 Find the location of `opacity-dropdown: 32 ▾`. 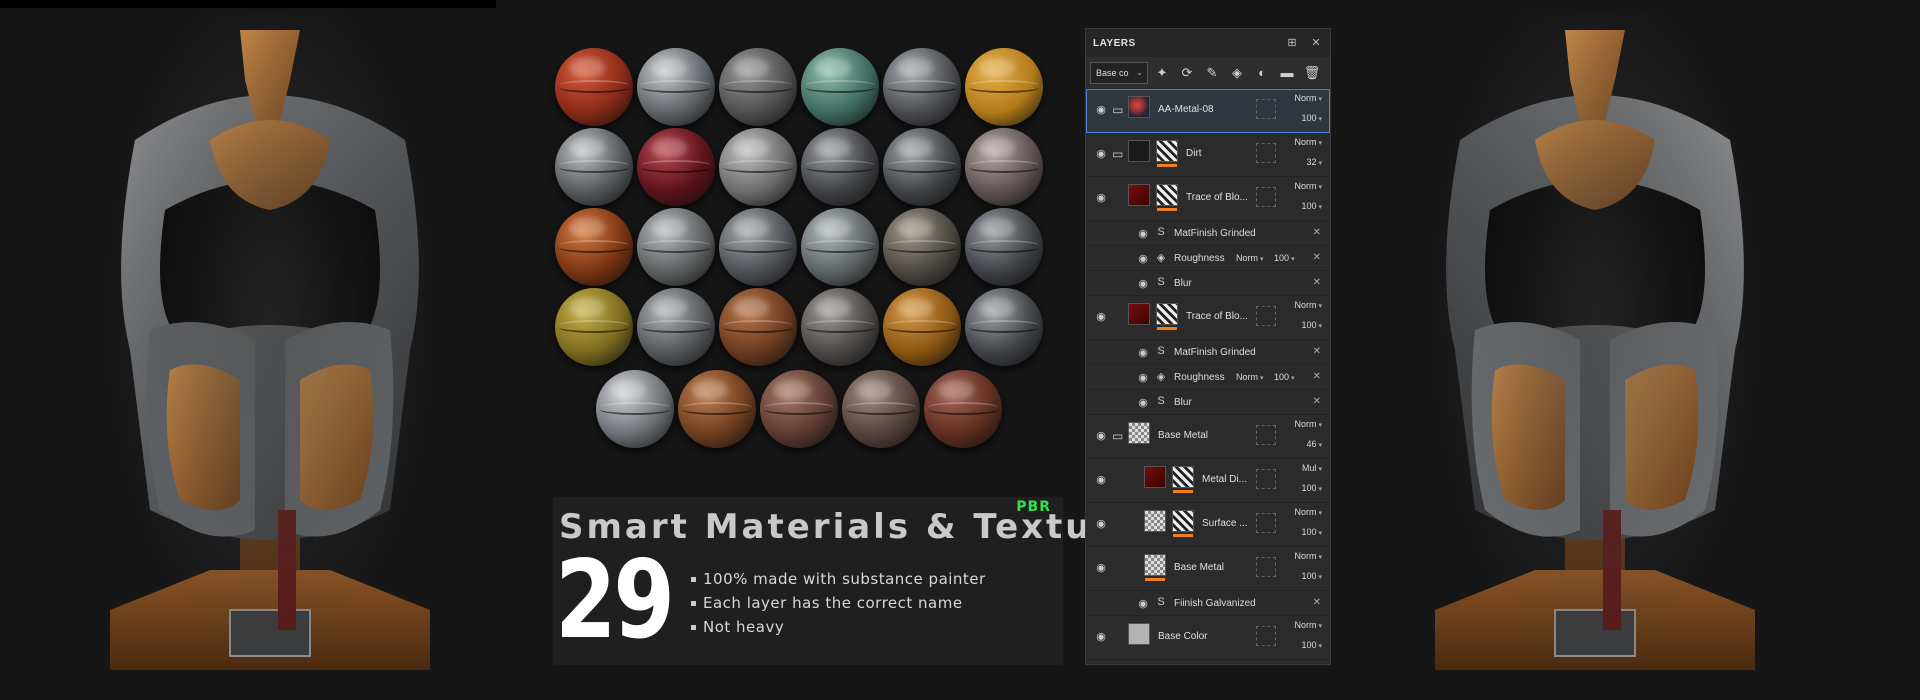

opacity-dropdown: 32 ▾ is located at coordinates (1314, 162).